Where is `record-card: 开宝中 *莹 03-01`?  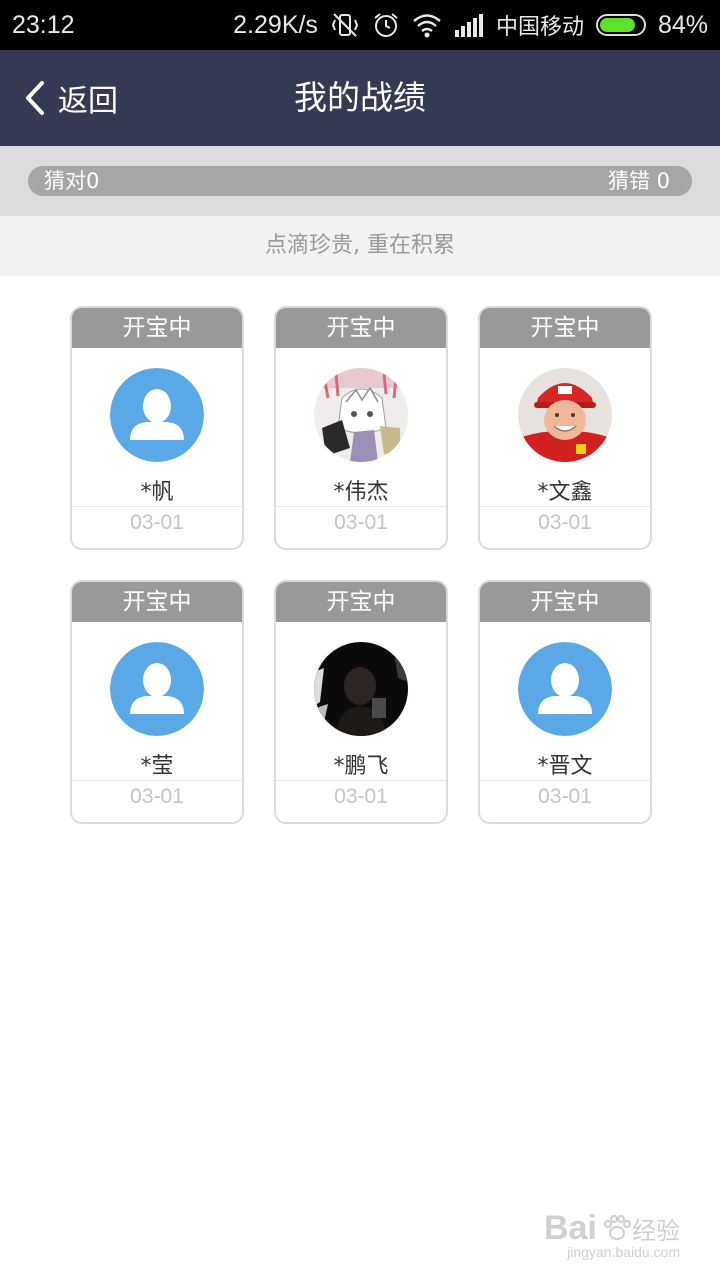
record-card: 开宝中 *莹 03-01 is located at coordinates (157, 702).